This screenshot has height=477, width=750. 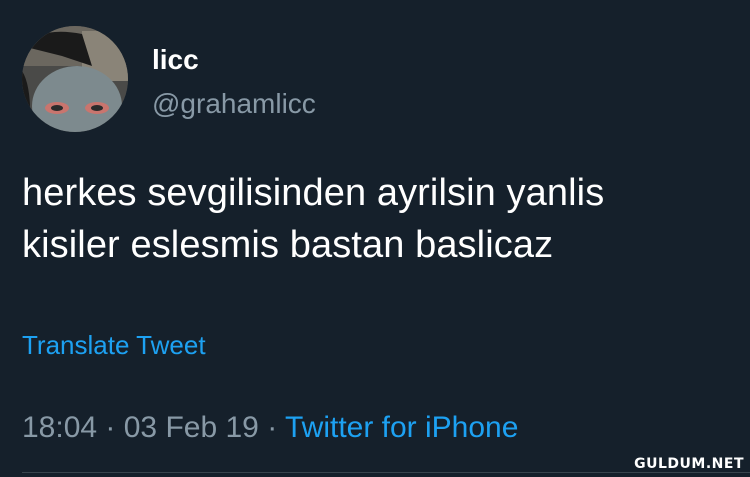 What do you see at coordinates (60, 427) in the screenshot?
I see `tweet-time: 18:04` at bounding box center [60, 427].